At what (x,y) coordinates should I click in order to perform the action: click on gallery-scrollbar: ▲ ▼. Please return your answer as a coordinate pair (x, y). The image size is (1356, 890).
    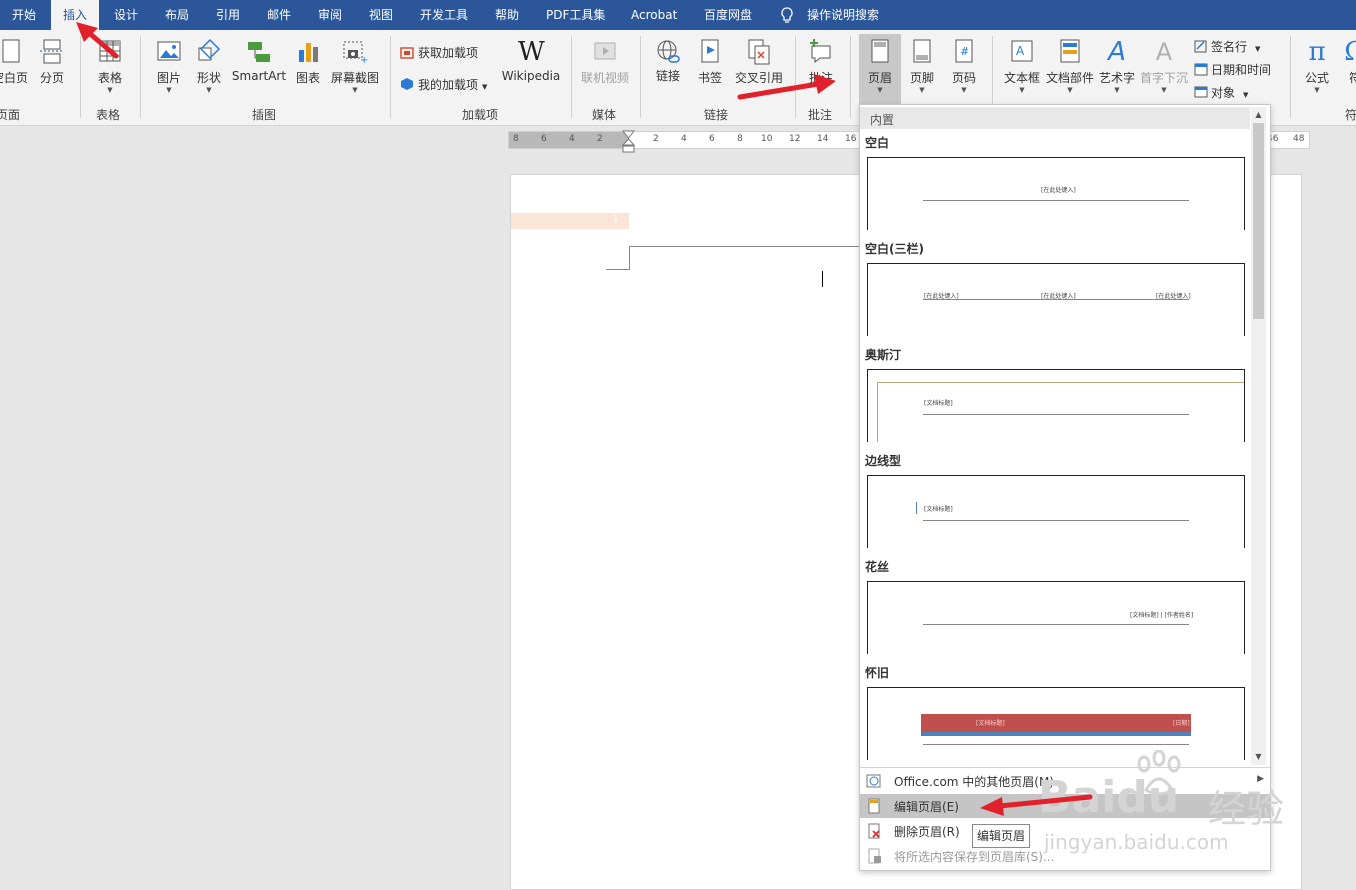
    Looking at the image, I should click on (1258, 436).